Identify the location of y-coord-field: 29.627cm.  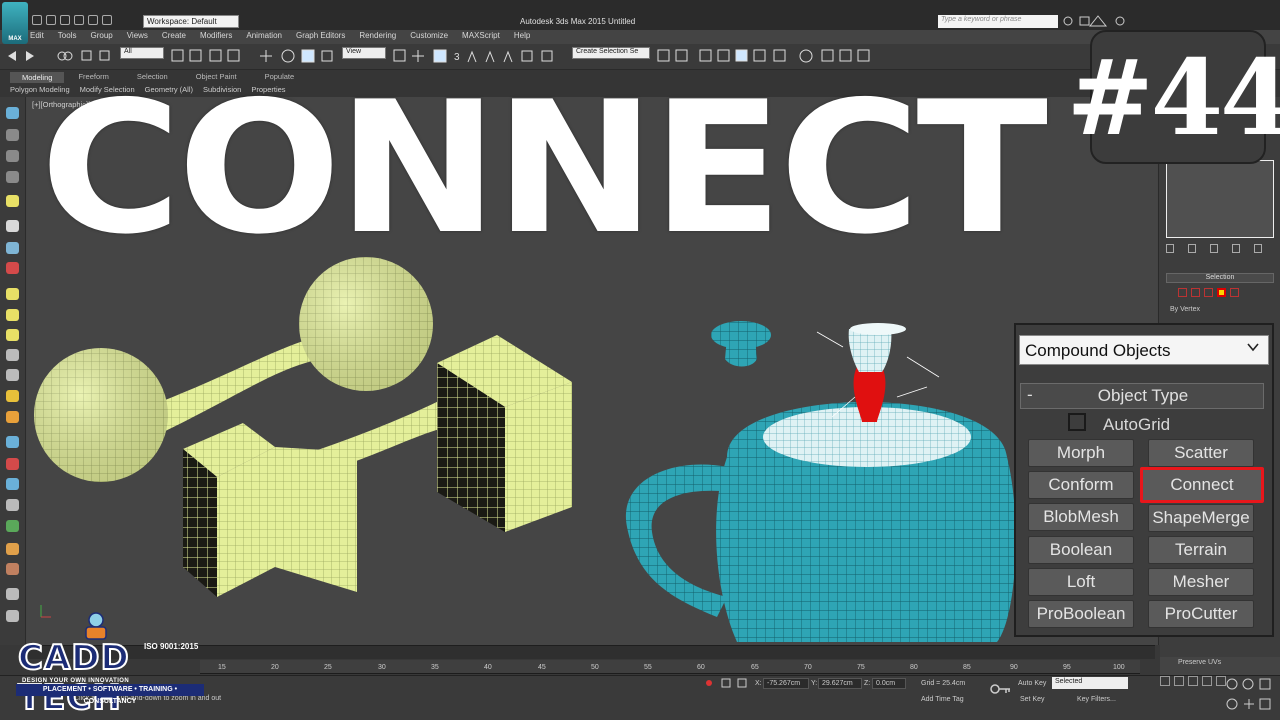
(840, 683).